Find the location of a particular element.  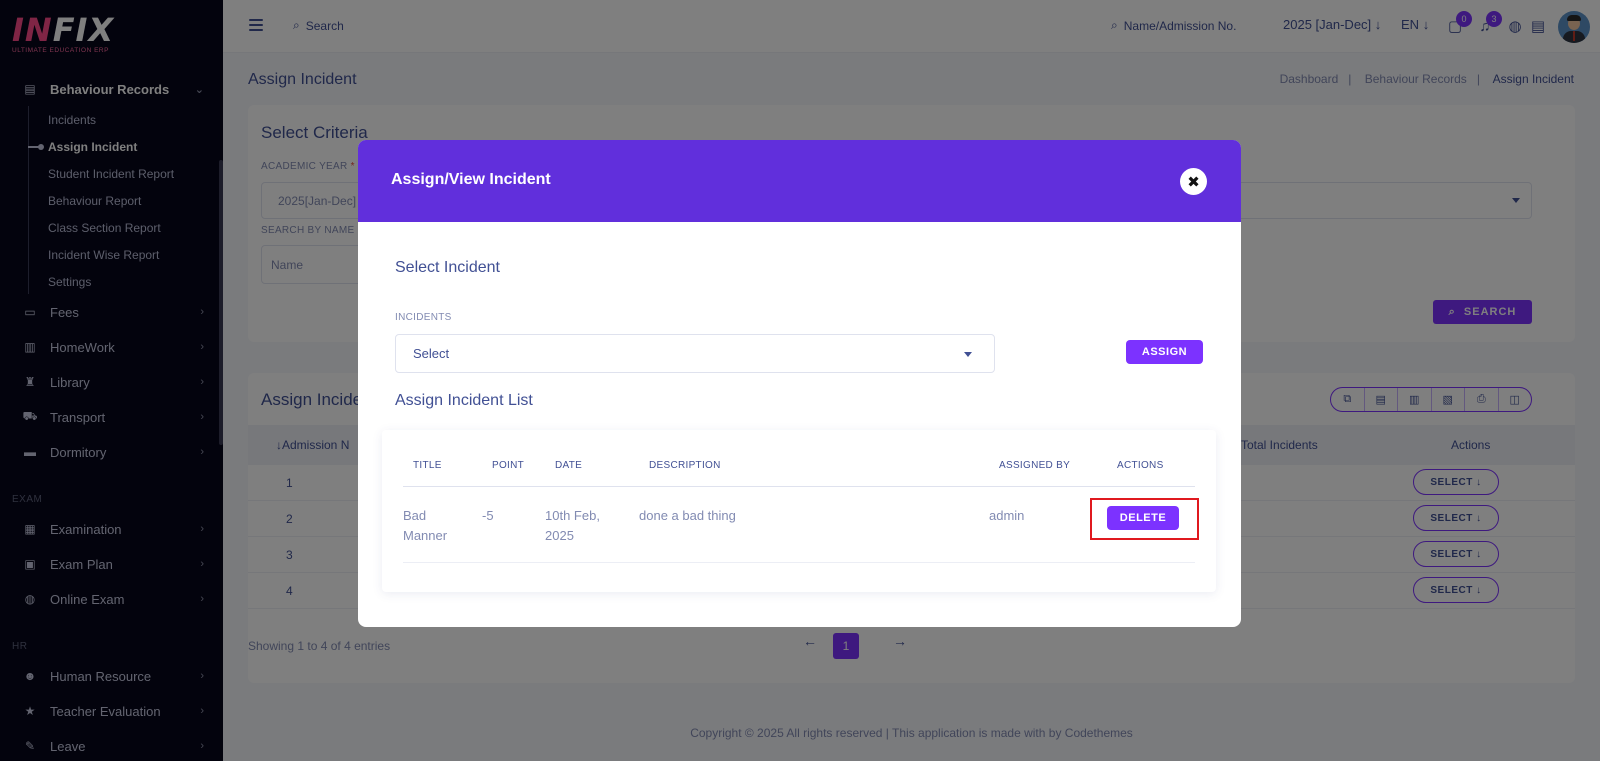

modal-title: Assign/View Incident is located at coordinates (471, 179).